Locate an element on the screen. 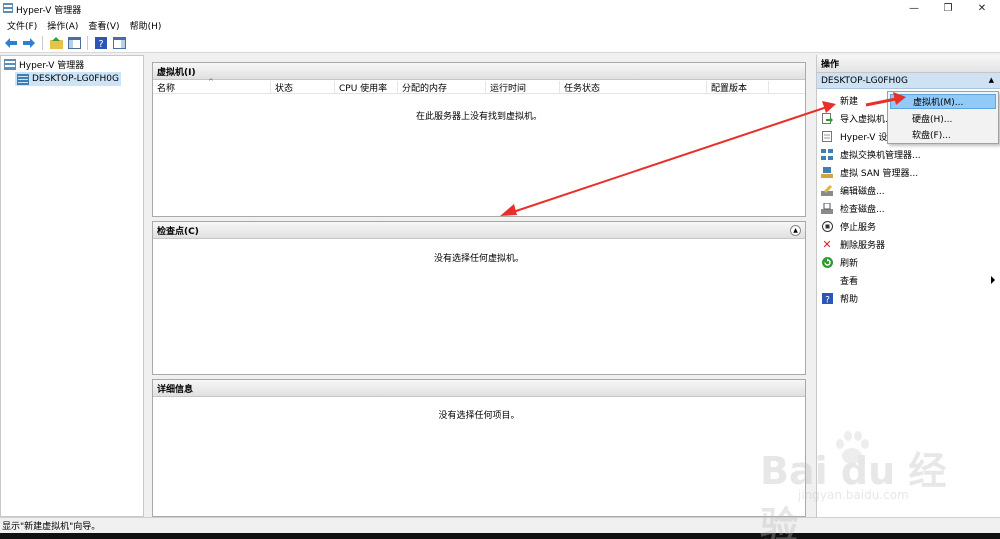 Image resolution: width=1000 pixels, height=539 pixels. vm-empty-message: 在此服务器上没有找到虚拟机。 is located at coordinates (478, 117).